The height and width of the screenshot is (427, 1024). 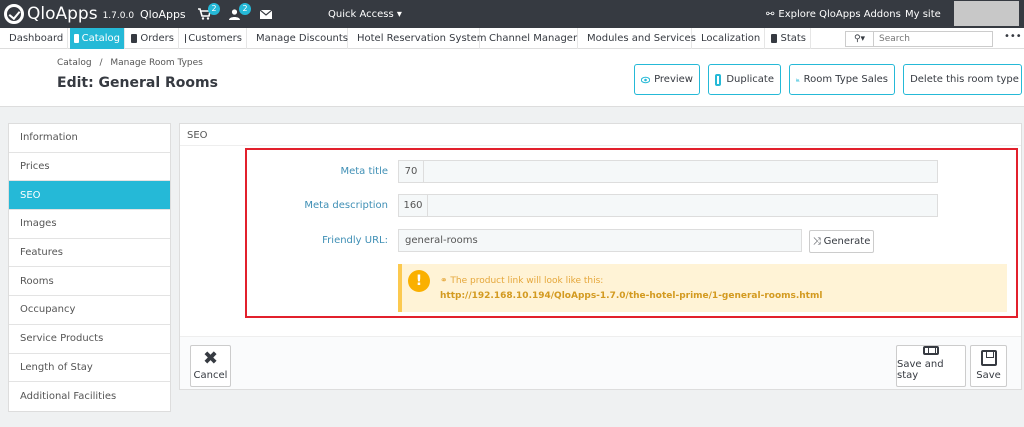 I want to click on menu-item-discounts: Manage Discounts, so click(x=298, y=38).